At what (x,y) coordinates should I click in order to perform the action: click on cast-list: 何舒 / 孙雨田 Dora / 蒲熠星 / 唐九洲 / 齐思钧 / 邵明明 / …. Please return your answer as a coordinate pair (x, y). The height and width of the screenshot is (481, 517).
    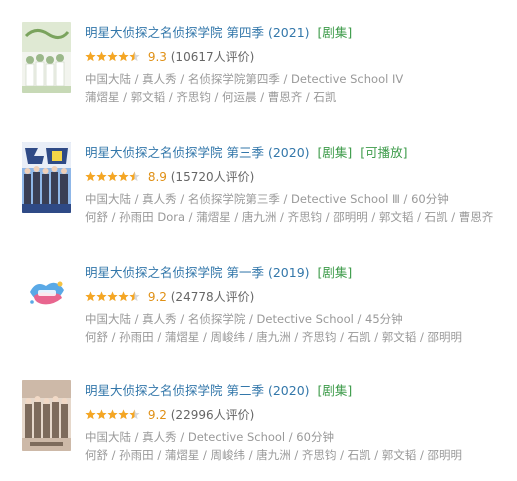
    Looking at the image, I should click on (289, 217).